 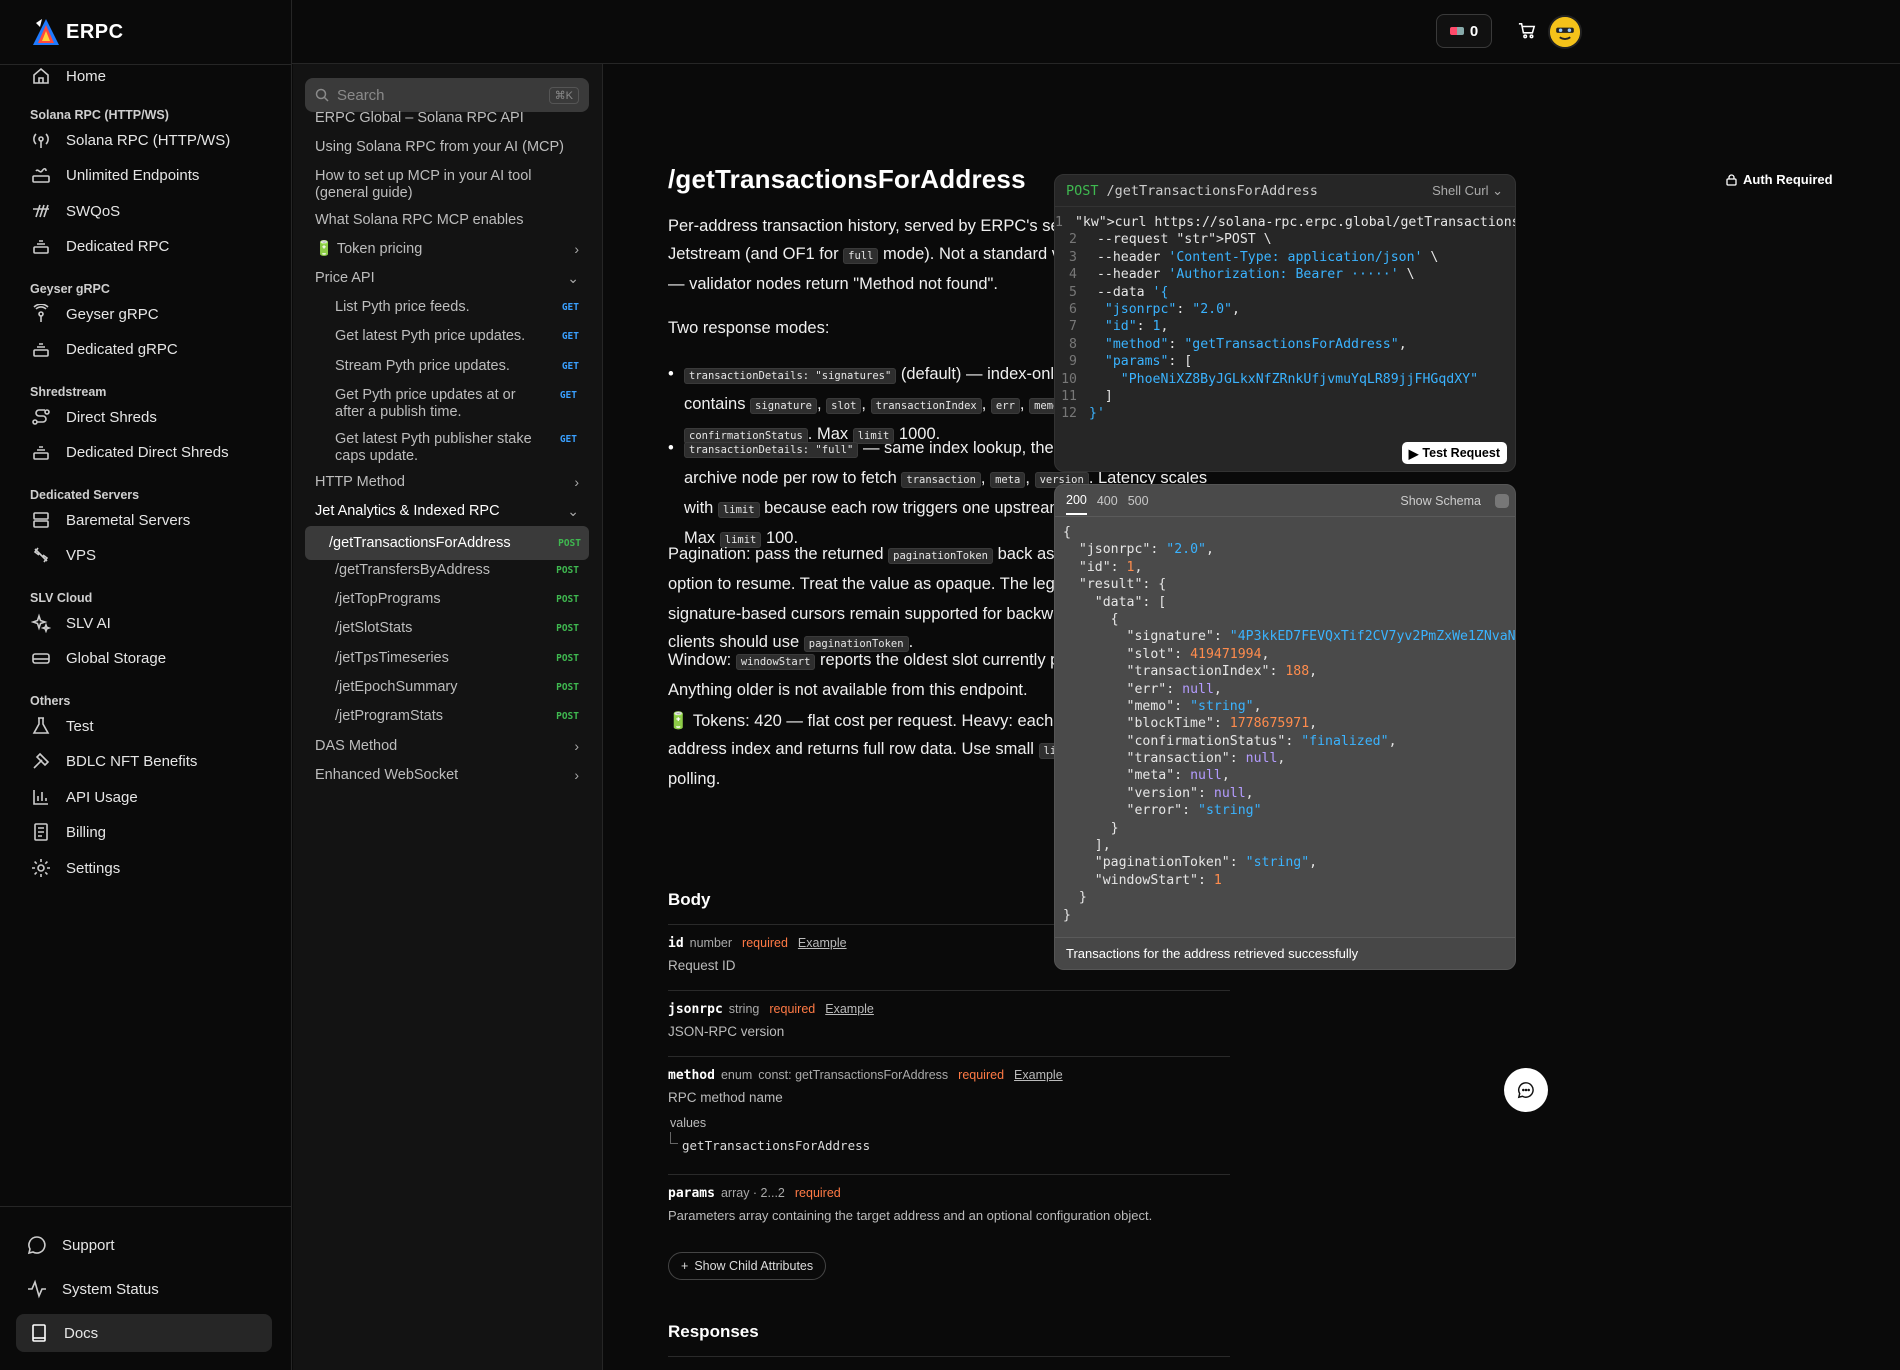 I want to click on chat-launcher-button, so click(x=1526, y=1090).